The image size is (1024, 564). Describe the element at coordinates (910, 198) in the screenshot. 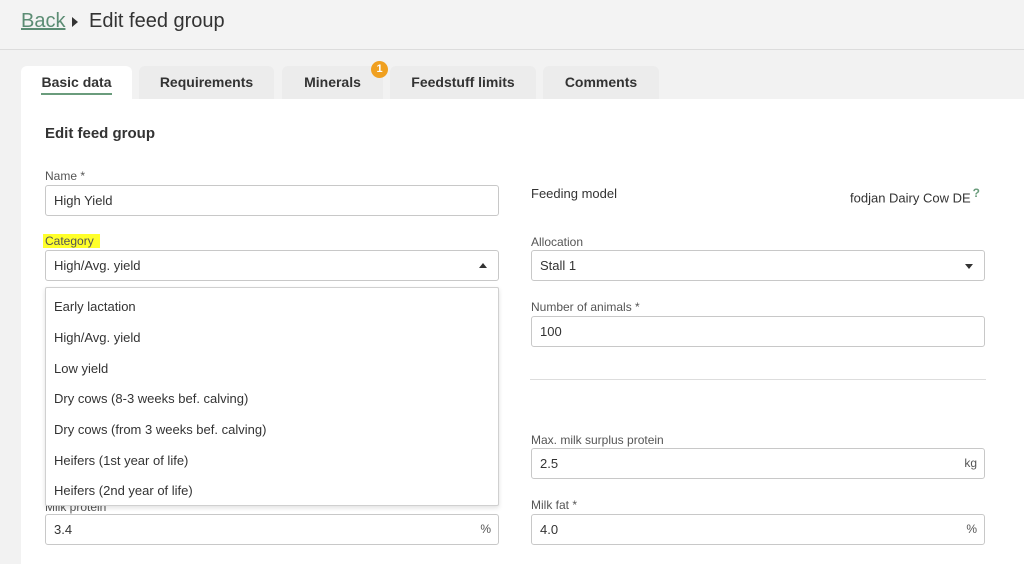

I see `feeding-model-name: fodjan Dairy Cow DE` at that location.